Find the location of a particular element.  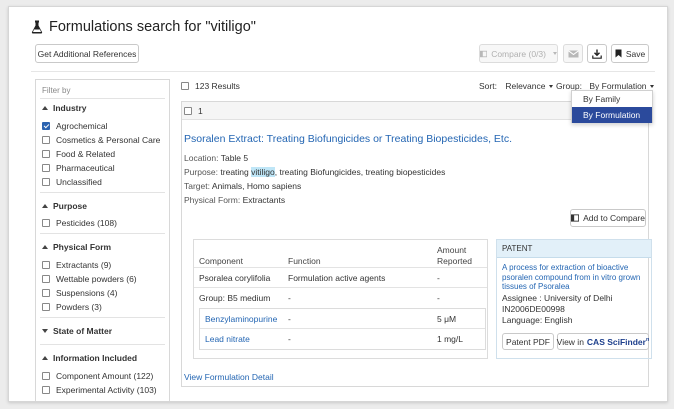

location-line: Location: Table 5 is located at coordinates (216, 158).